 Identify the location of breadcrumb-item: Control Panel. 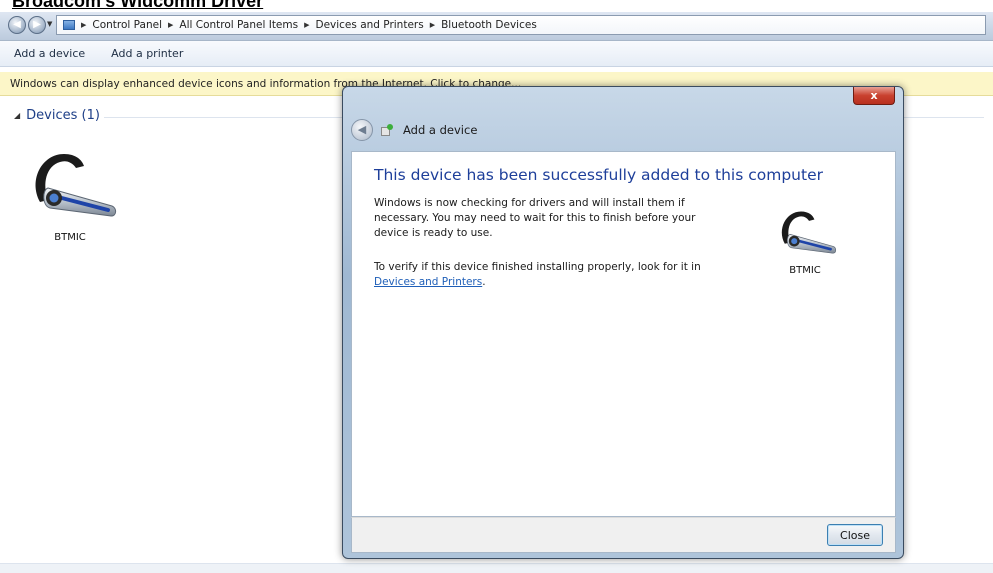
(127, 25).